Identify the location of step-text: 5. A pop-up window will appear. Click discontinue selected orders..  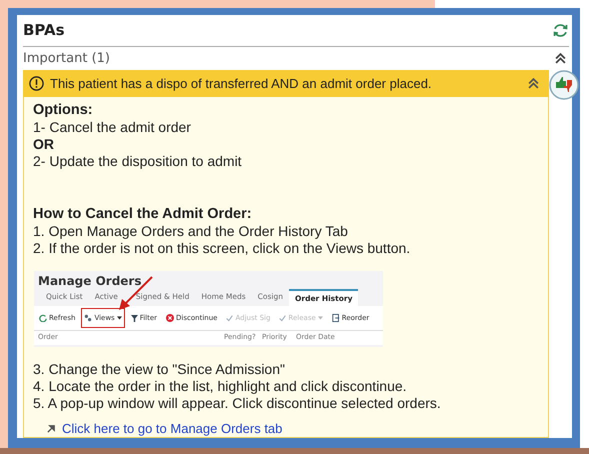
(237, 403).